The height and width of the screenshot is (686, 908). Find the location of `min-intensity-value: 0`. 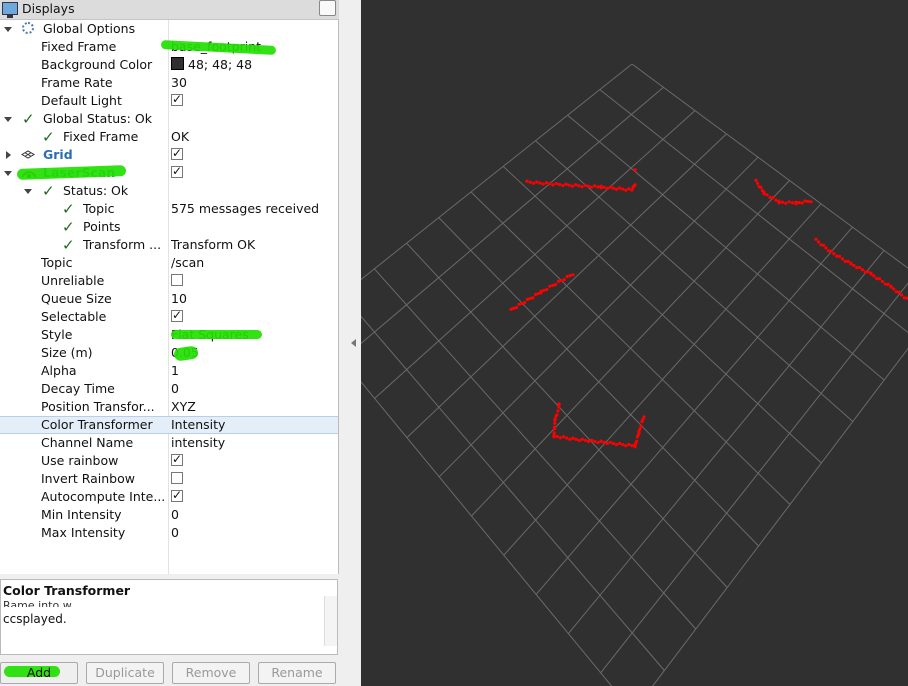

min-intensity-value: 0 is located at coordinates (175, 515).